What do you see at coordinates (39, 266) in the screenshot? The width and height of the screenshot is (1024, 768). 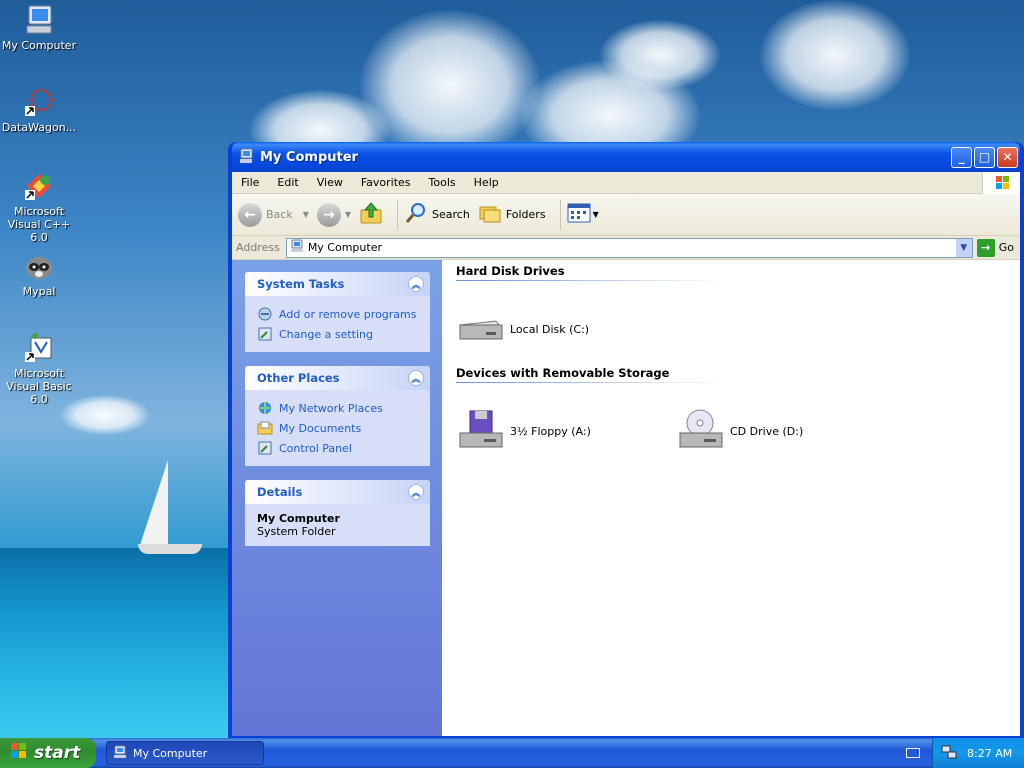 I see `raccoon-icon` at bounding box center [39, 266].